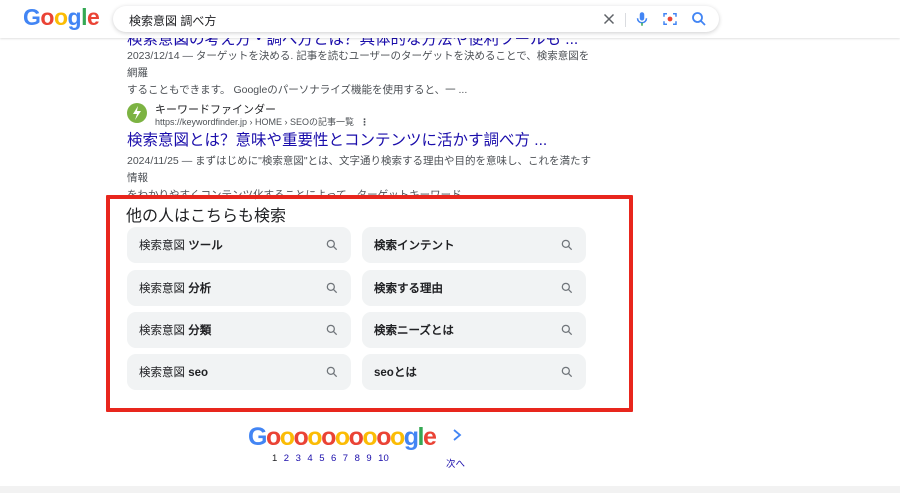  I want to click on related-search-chip: 検索インテント, so click(474, 245).